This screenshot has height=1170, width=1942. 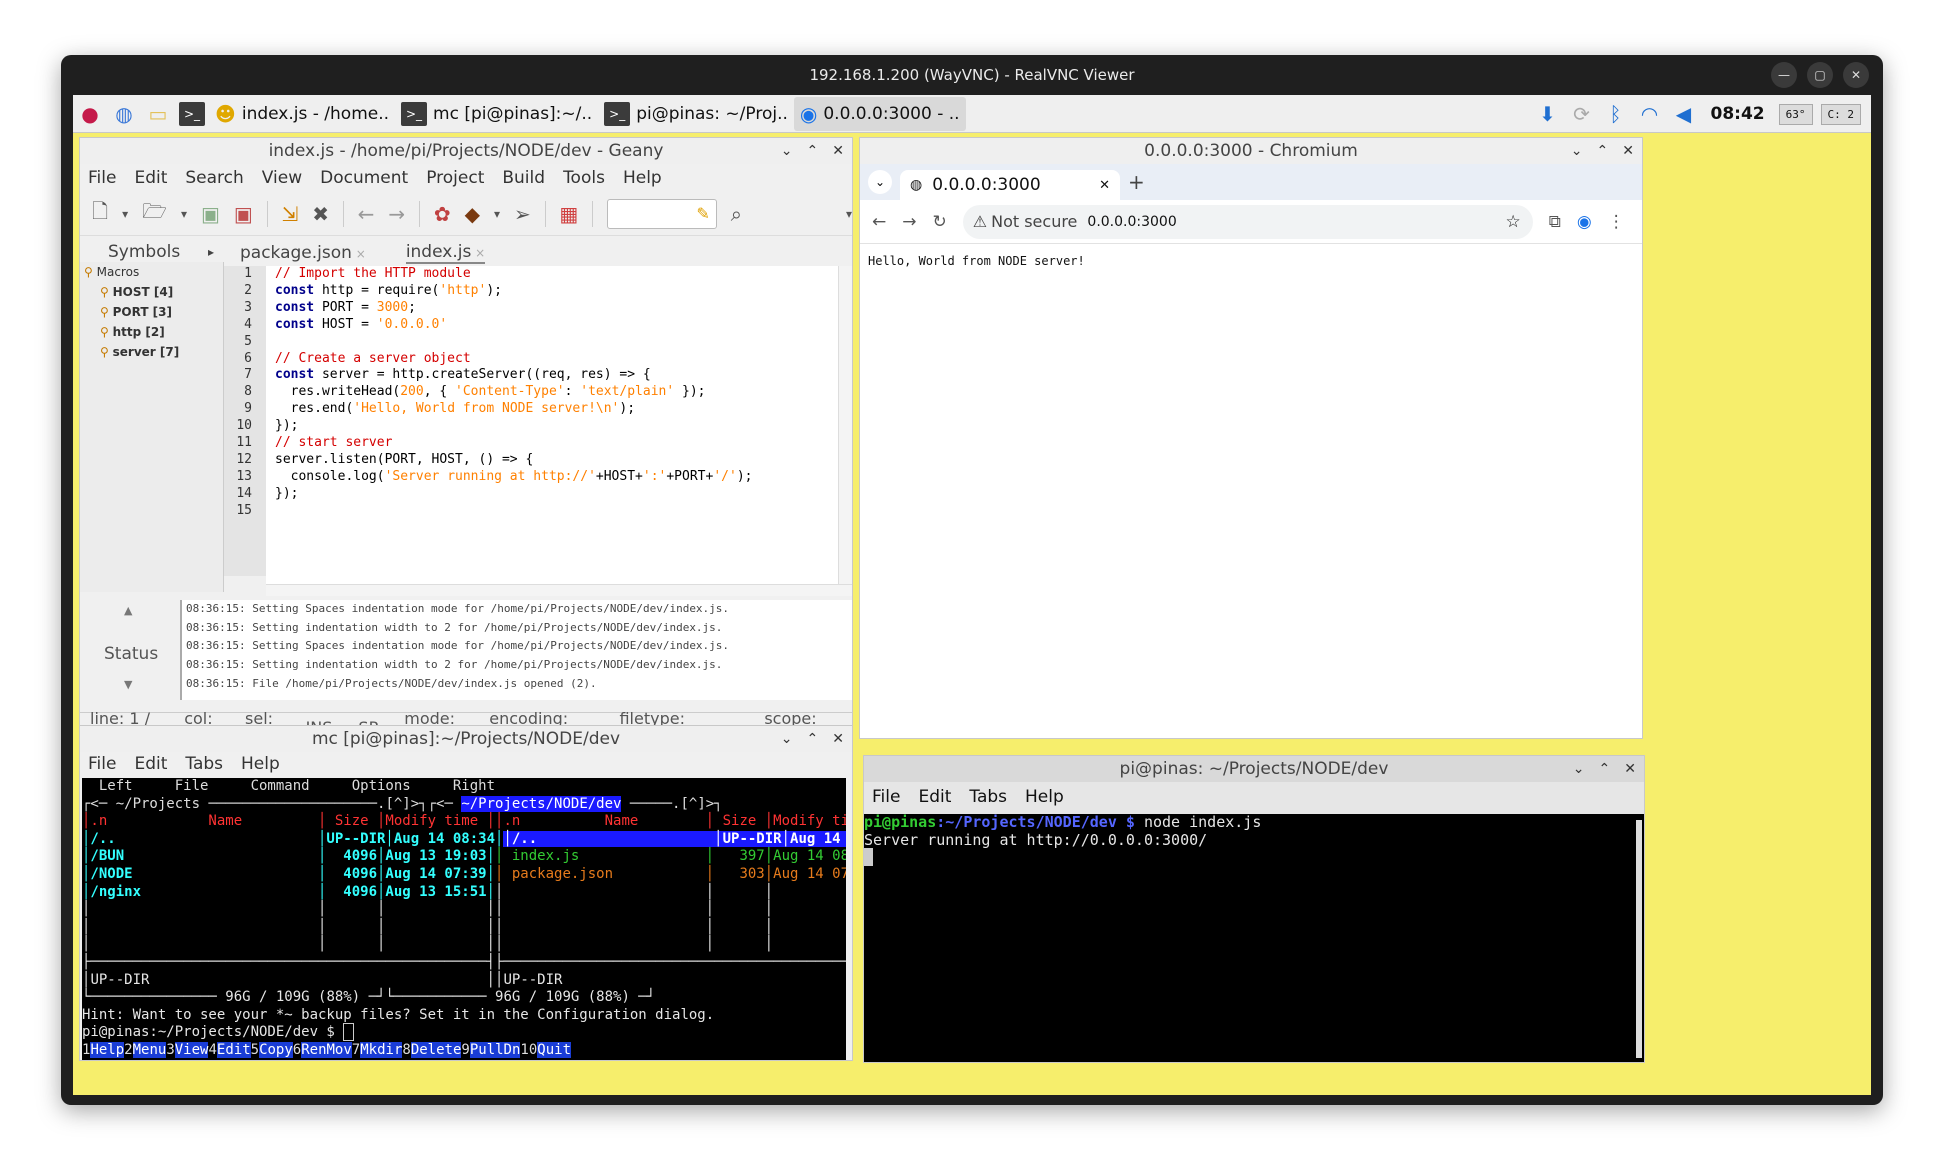 I want to click on mc-top-menu: Left File Command Options Right, so click(x=464, y=787).